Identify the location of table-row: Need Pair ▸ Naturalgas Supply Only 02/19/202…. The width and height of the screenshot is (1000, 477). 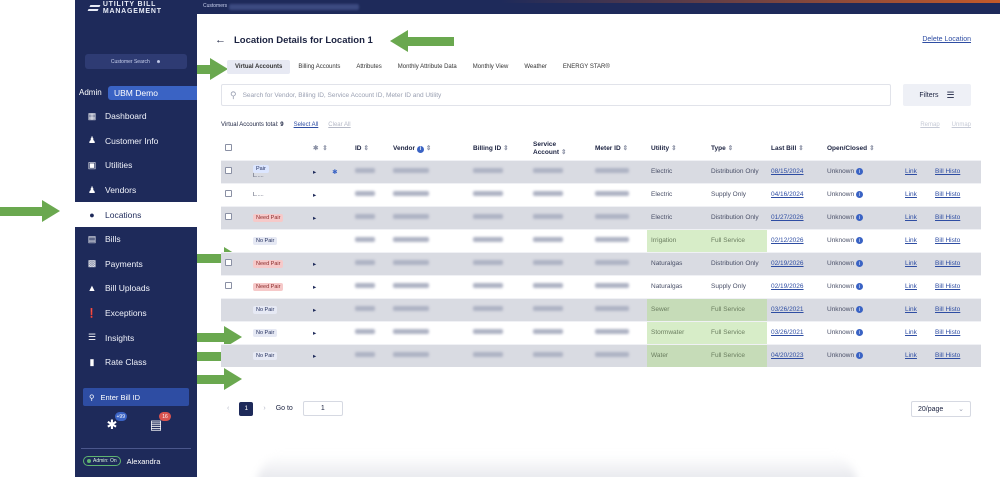
(601, 286).